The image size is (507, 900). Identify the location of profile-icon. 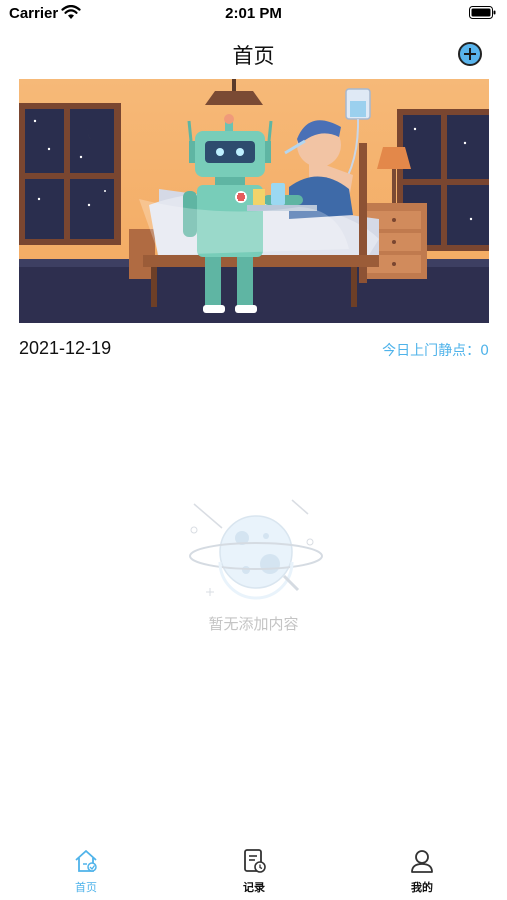
(422, 861).